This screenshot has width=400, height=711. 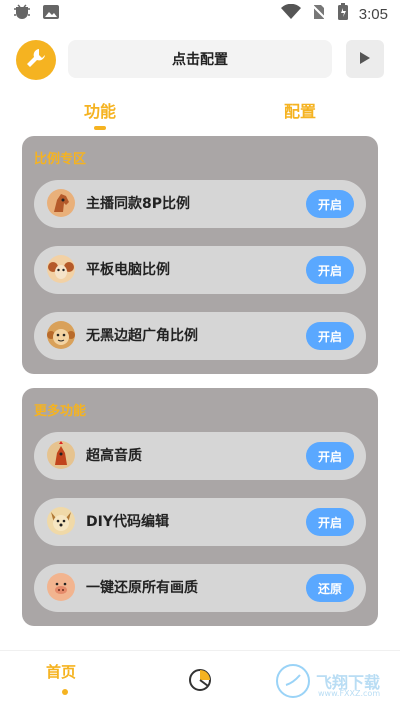 I want to click on tab-config: 配置, so click(x=300, y=110).